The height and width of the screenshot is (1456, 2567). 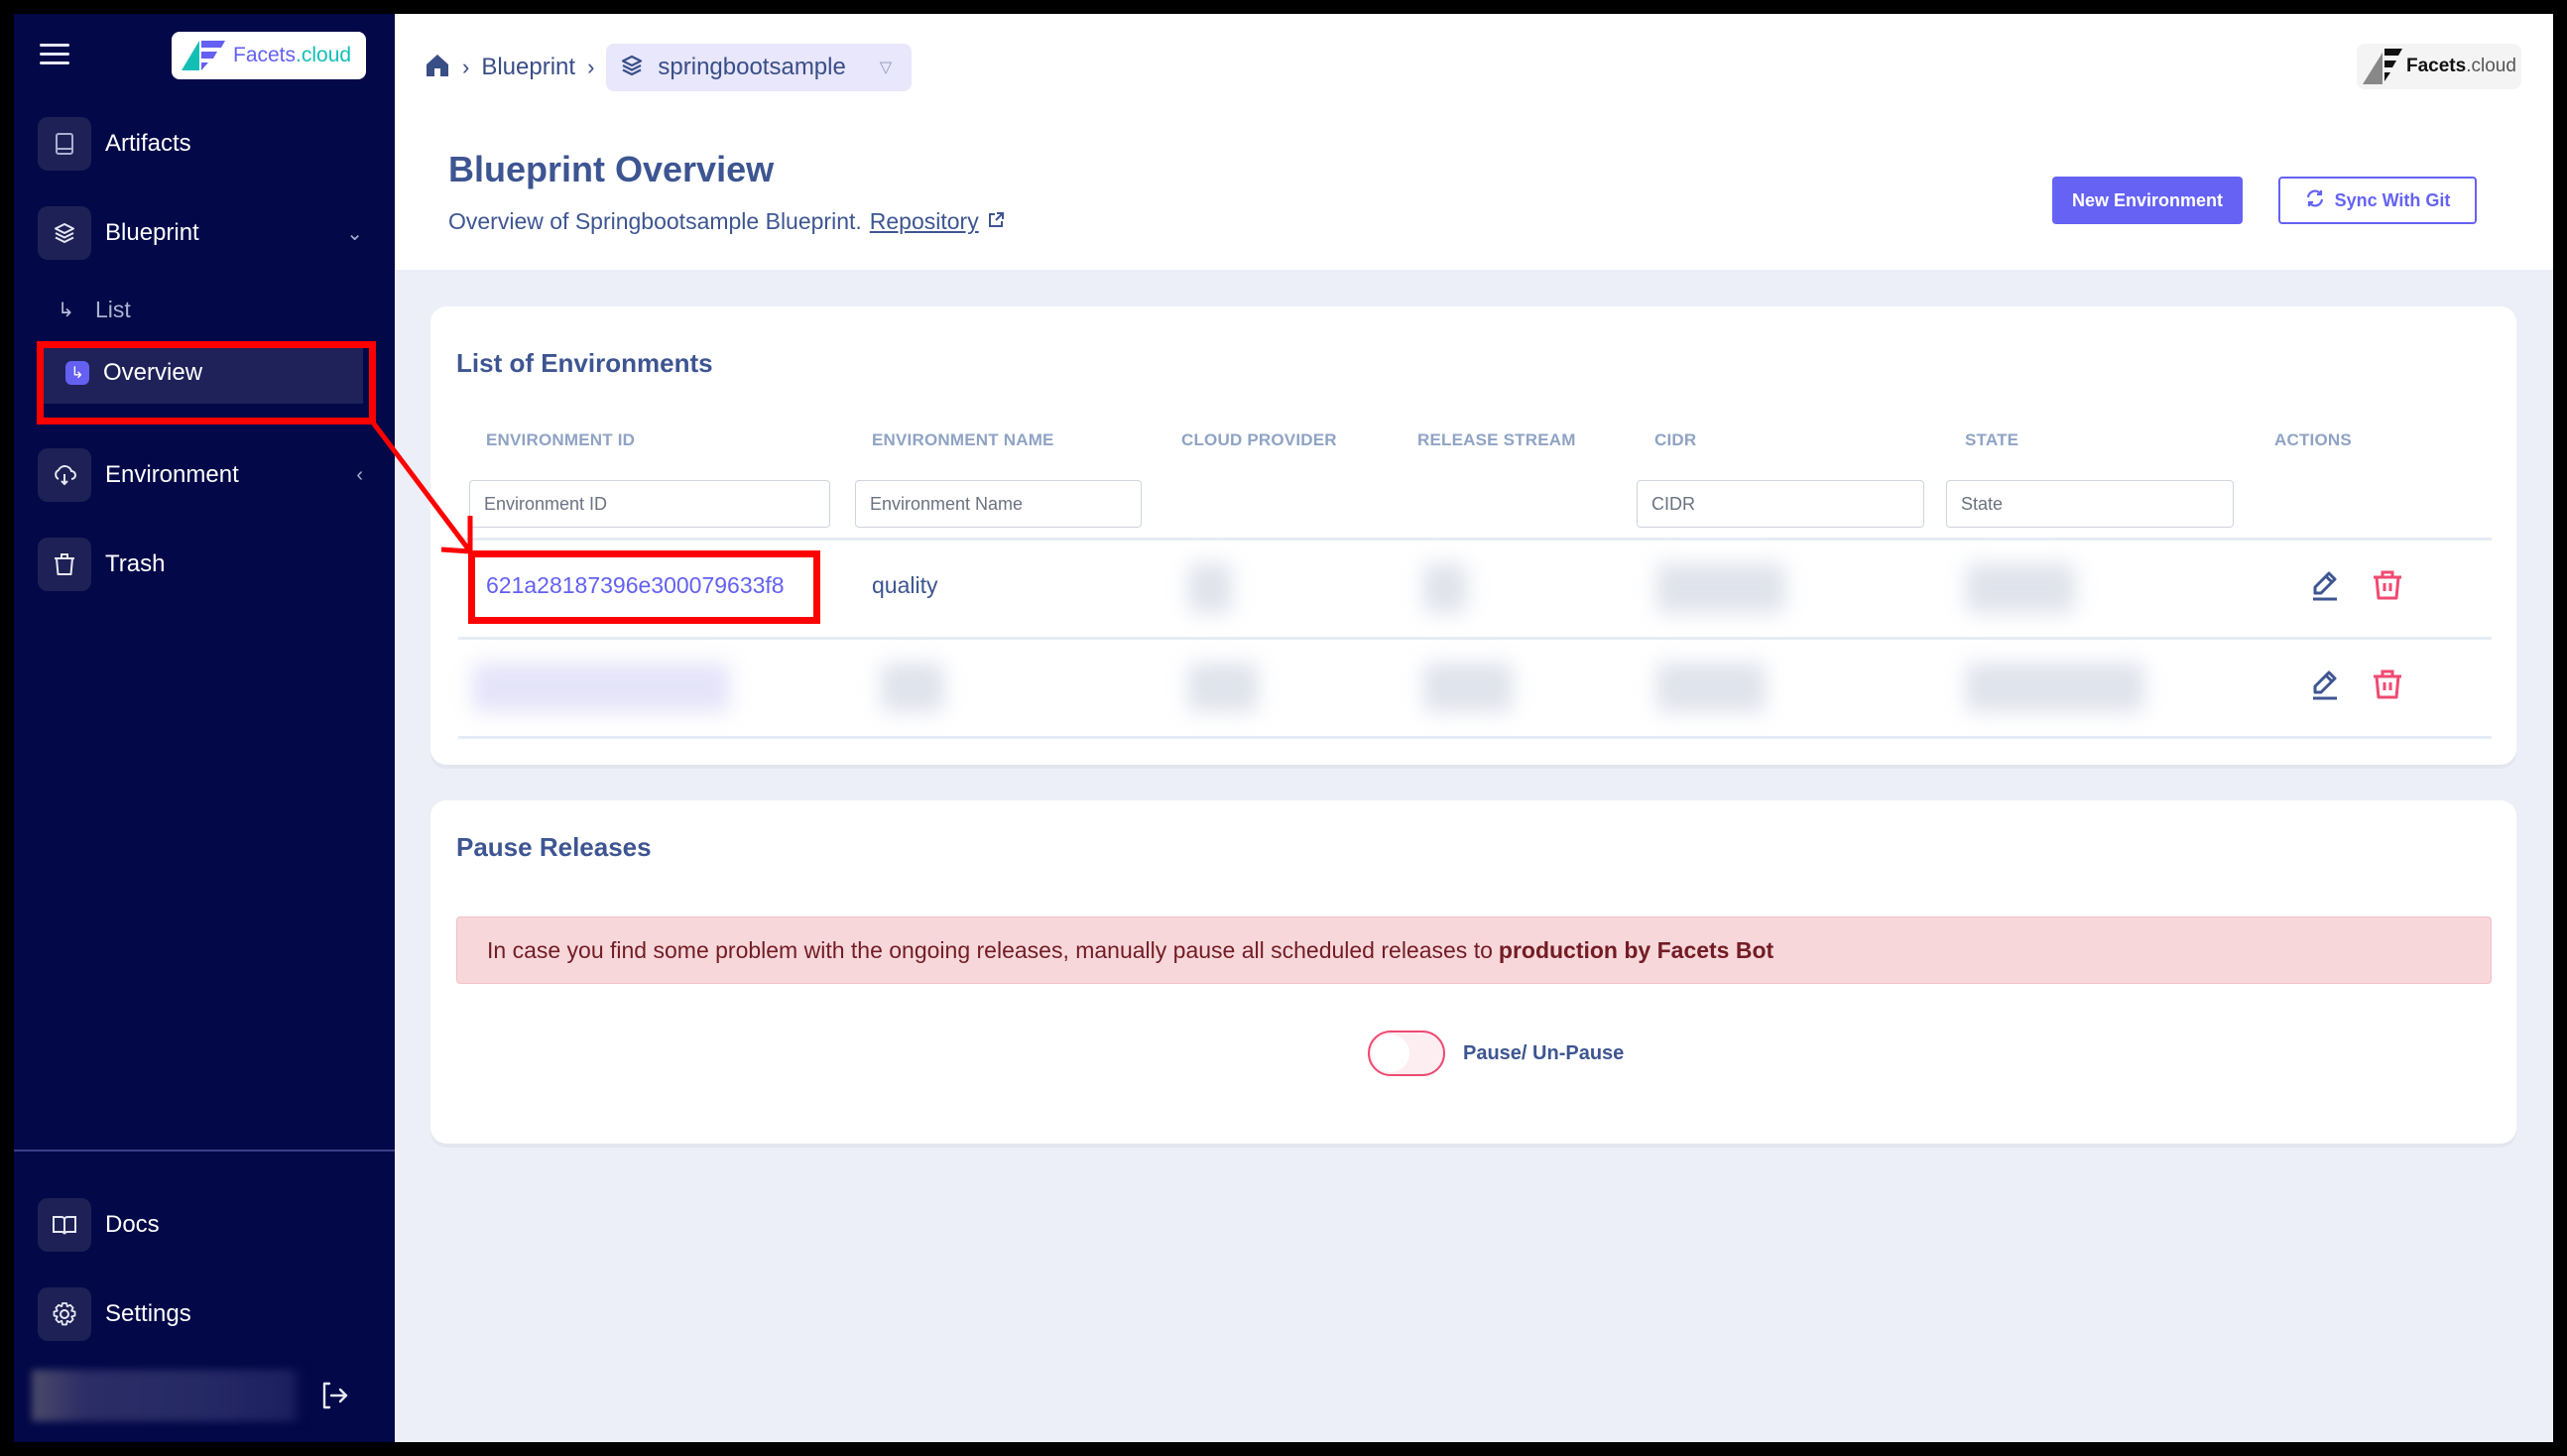 I want to click on chevron-down-icon: ⌄, so click(x=354, y=233).